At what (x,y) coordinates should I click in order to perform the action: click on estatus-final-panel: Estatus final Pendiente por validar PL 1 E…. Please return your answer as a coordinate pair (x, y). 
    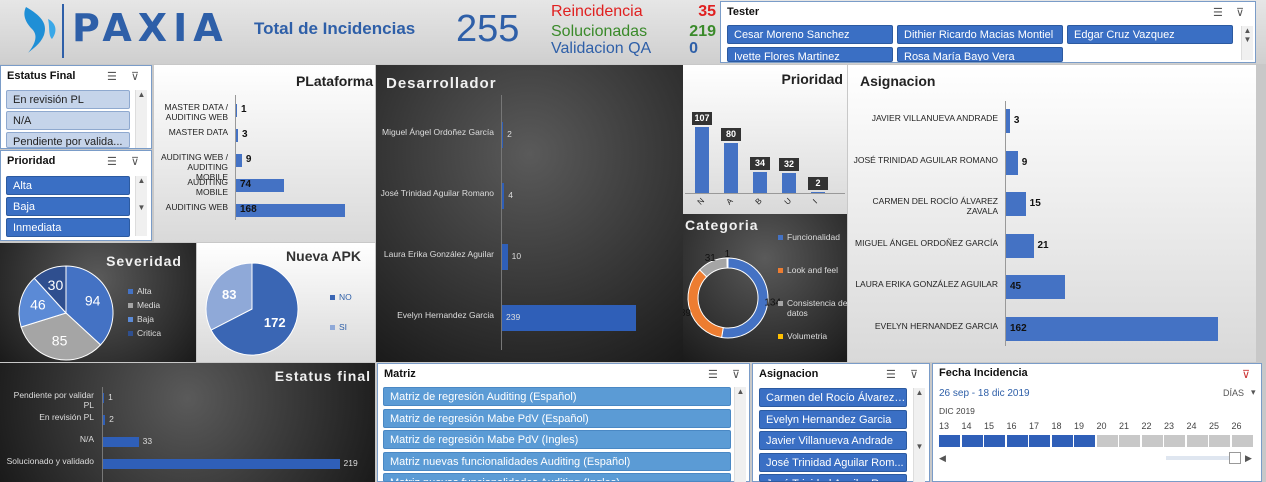
    Looking at the image, I should click on (187, 422).